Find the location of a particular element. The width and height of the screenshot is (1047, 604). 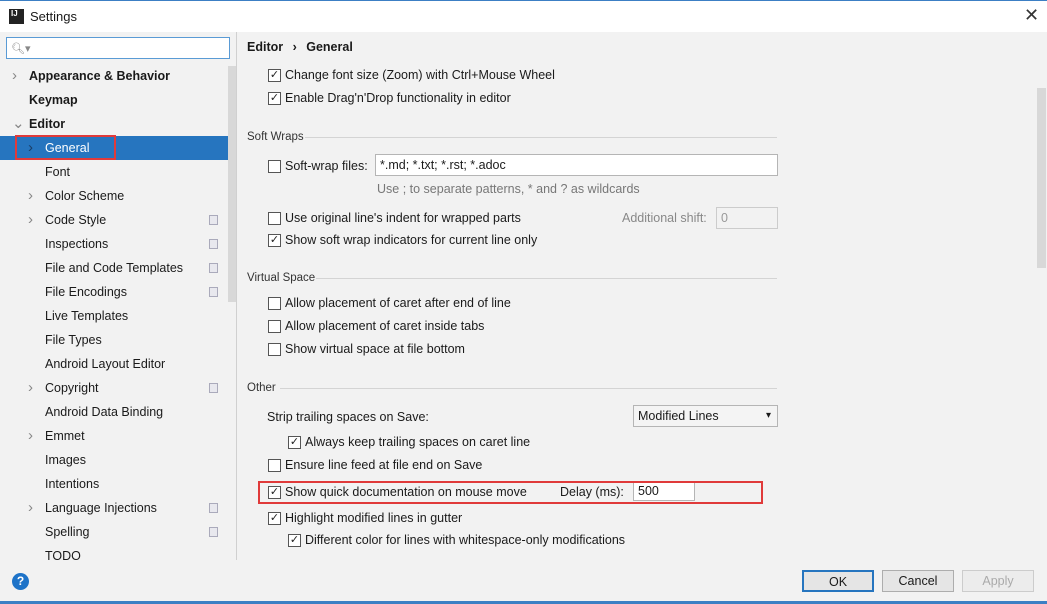

dnd-checkbox: ✓ is located at coordinates (274, 98).